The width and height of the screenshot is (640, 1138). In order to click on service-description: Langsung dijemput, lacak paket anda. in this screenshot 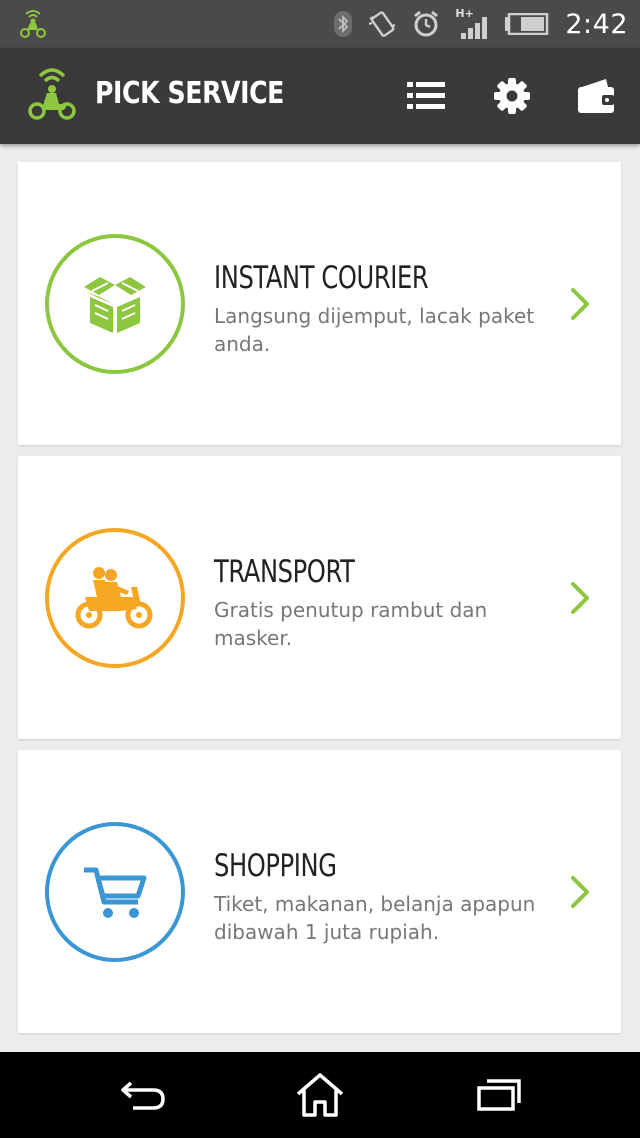, I will do `click(374, 330)`.